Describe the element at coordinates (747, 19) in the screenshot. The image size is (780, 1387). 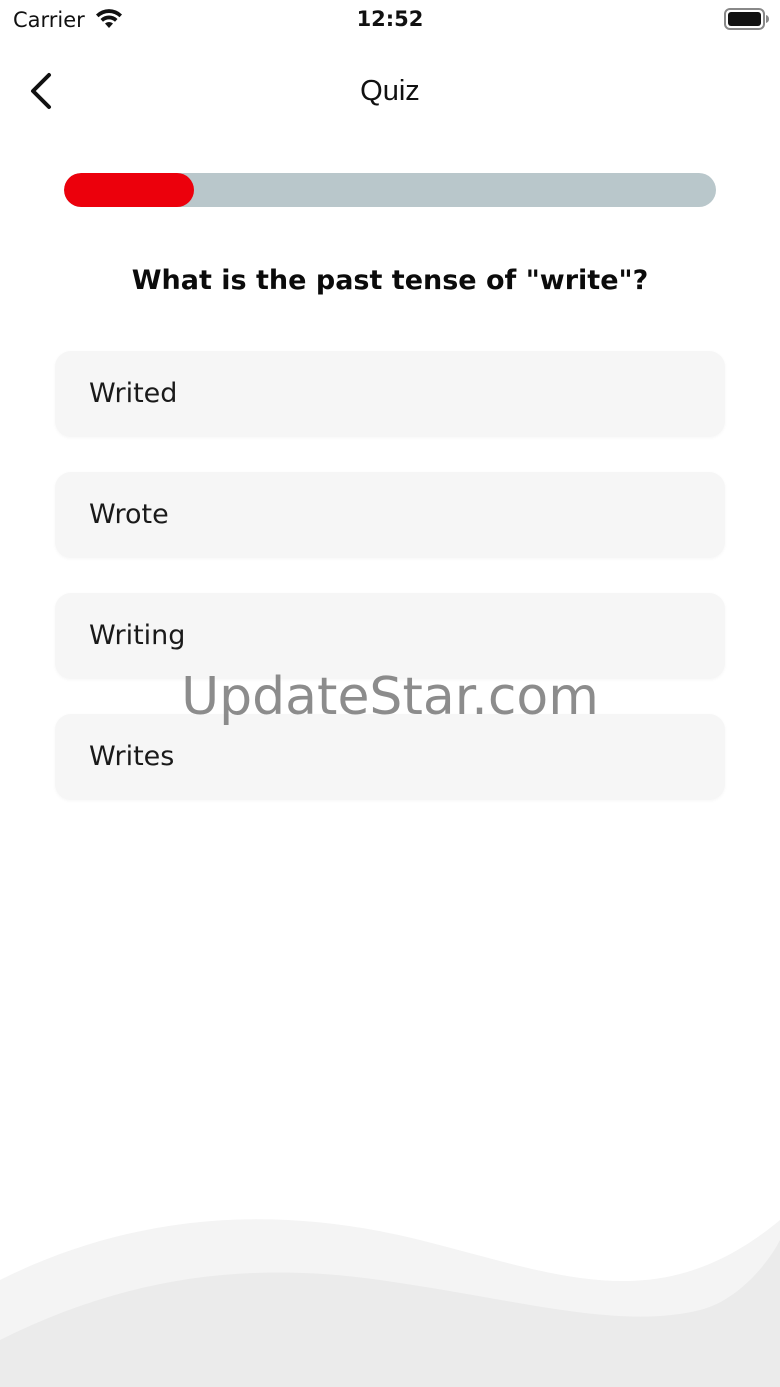
I see `battery-icon` at that location.